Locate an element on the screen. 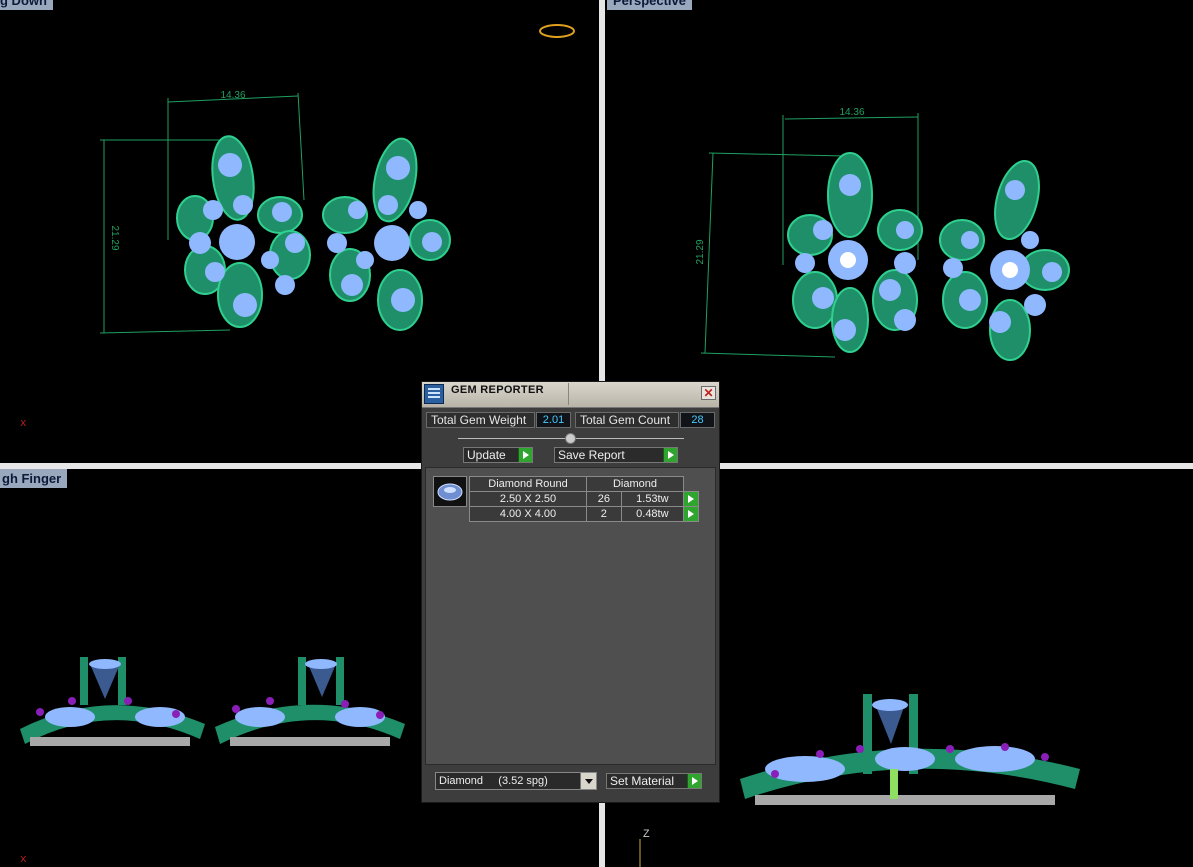 This screenshot has width=1193, height=867. gem-reporter-icon is located at coordinates (434, 394).